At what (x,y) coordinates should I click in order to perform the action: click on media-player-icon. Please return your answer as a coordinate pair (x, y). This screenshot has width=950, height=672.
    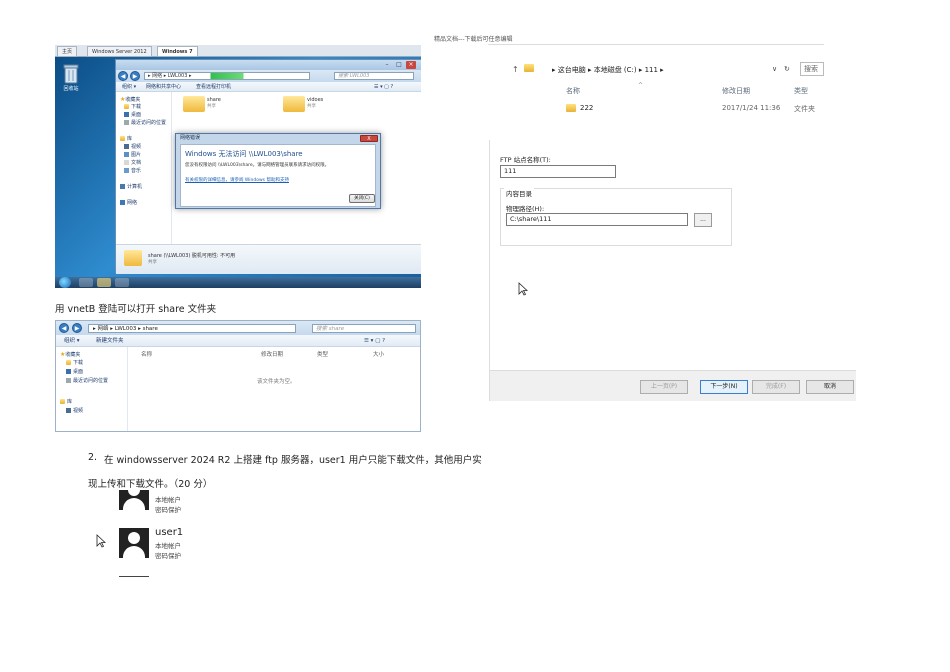
    Looking at the image, I should click on (122, 282).